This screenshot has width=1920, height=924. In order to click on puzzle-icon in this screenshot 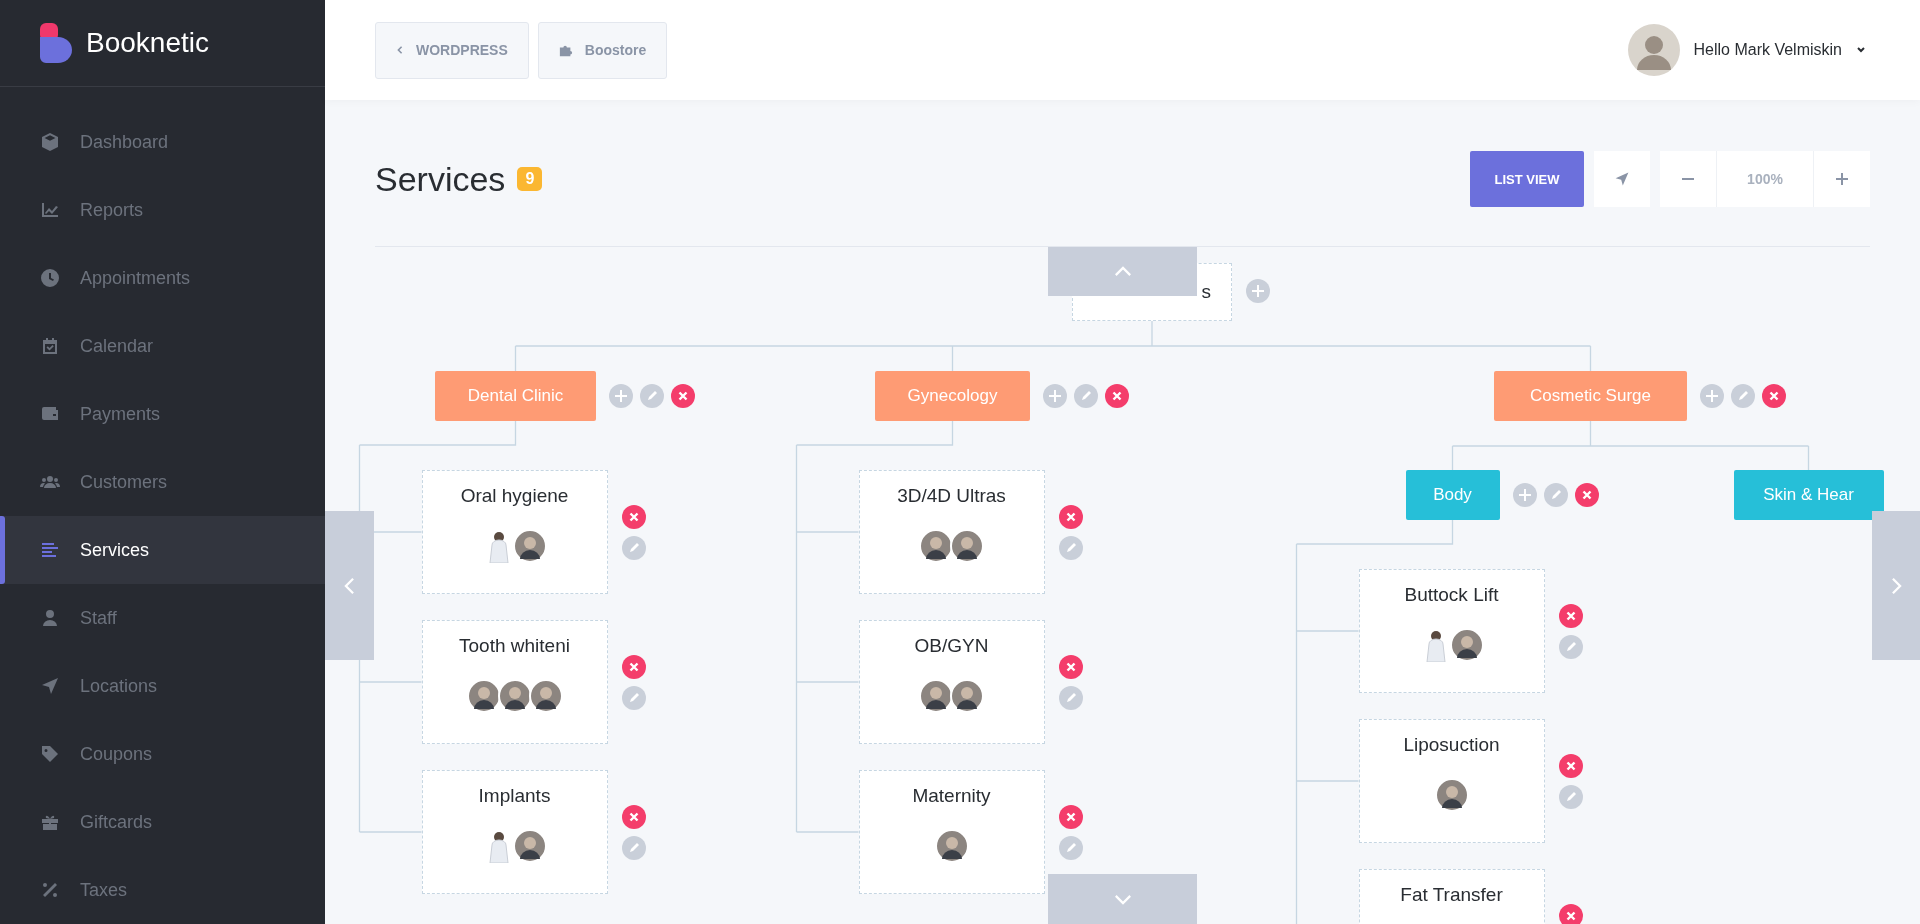, I will do `click(565, 50)`.